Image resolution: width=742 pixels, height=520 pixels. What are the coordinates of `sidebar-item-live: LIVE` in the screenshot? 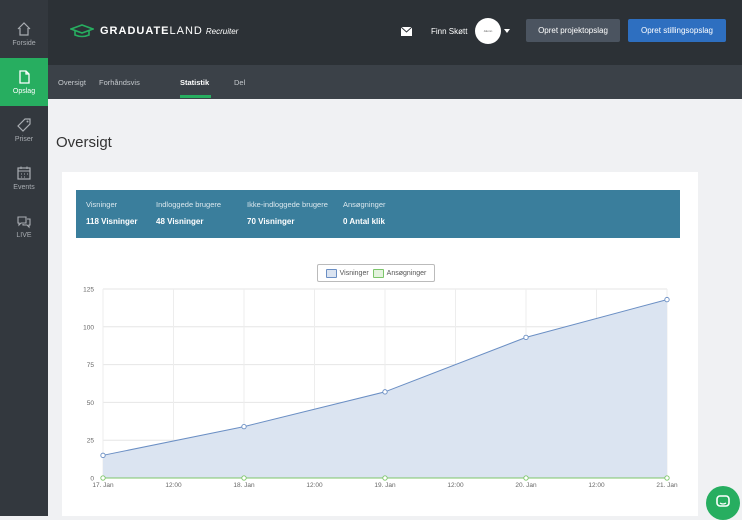 It's located at (24, 226).